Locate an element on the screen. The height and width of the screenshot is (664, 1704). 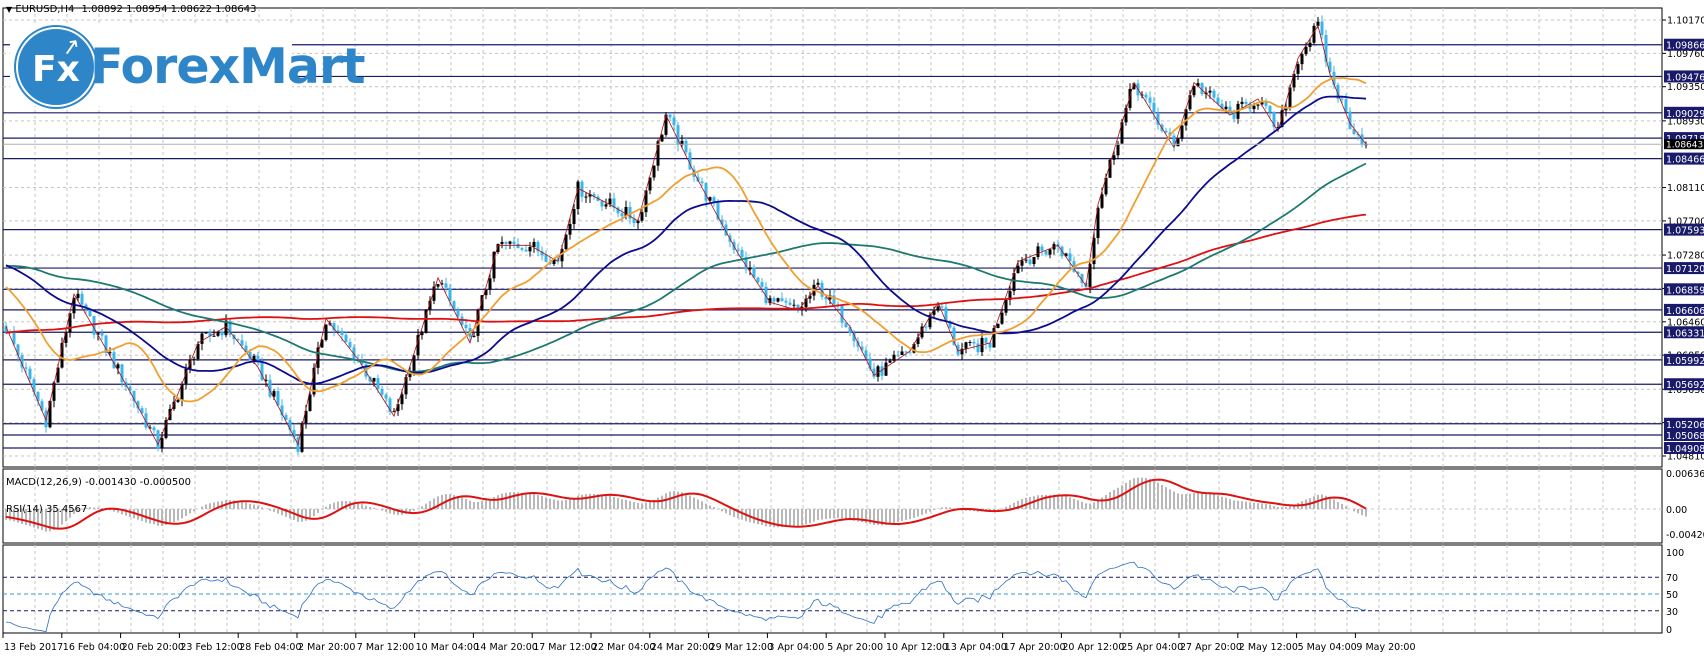
level-price-label: 1.06331 is located at coordinates (1685, 333).